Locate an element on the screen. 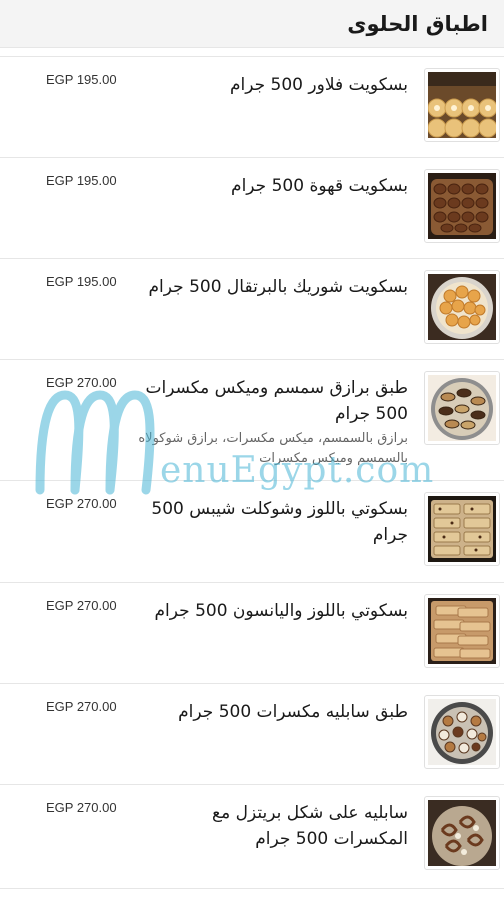  item-name: بسكويت شوريك بالبرتقال 500 جرام is located at coordinates (278, 287).